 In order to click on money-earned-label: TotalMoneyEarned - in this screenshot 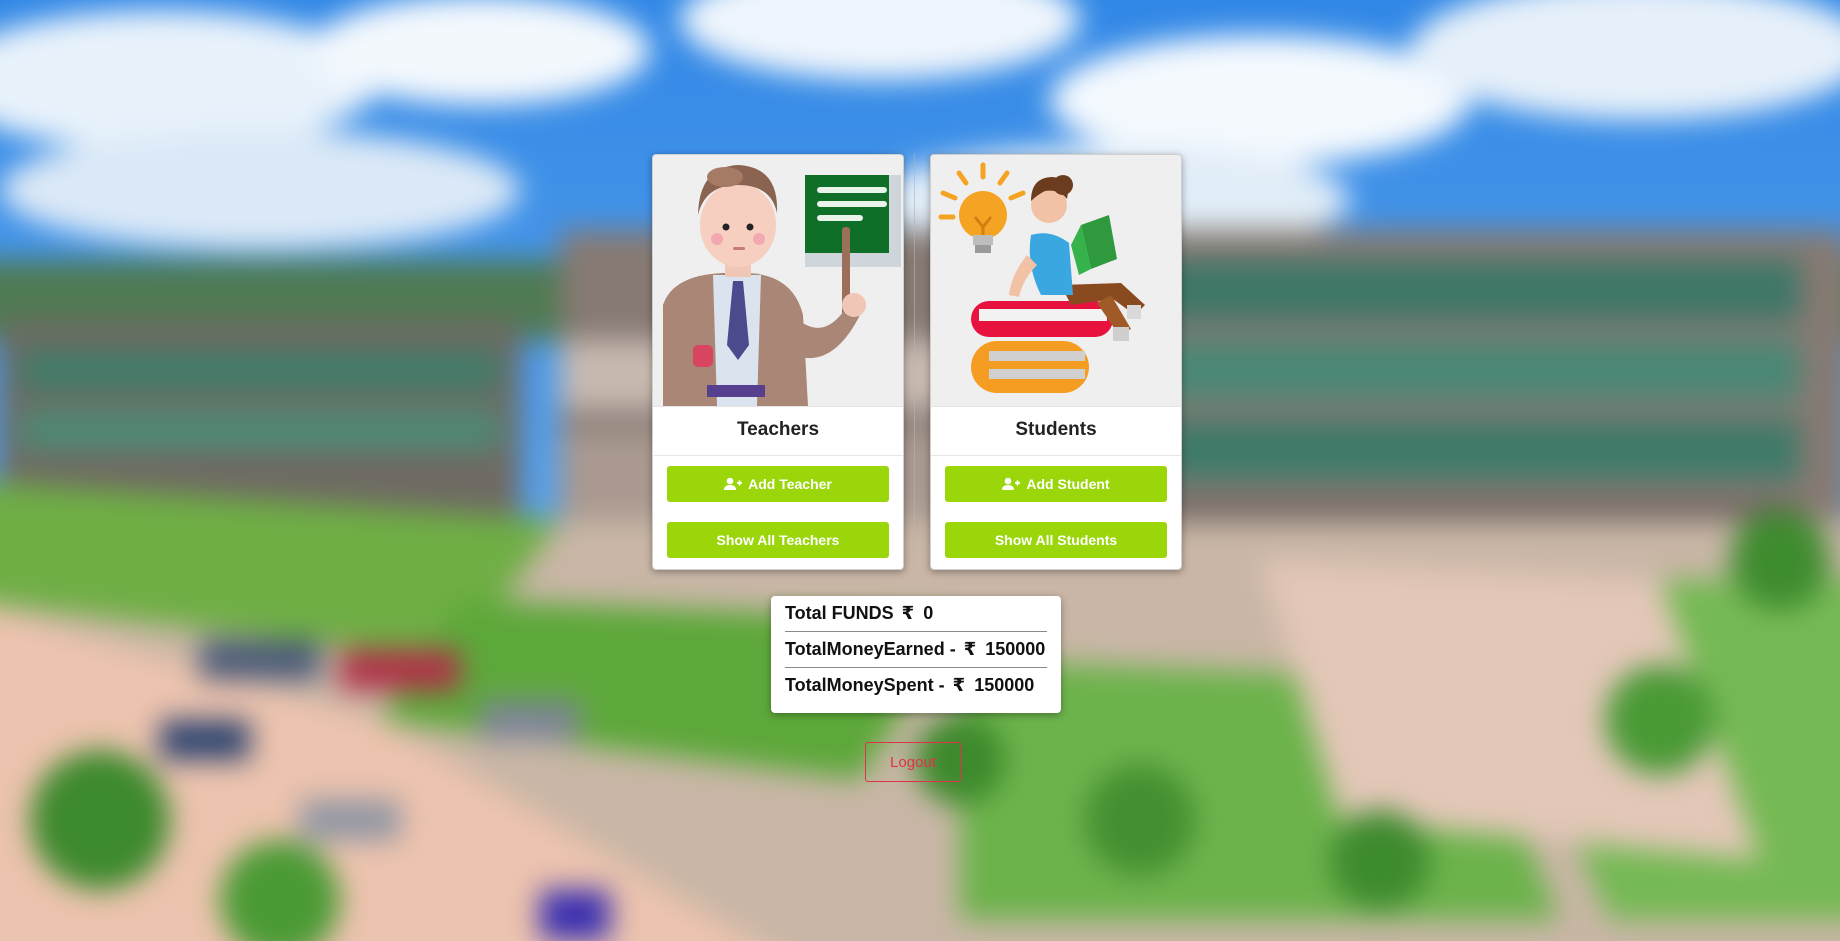, I will do `click(870, 649)`.